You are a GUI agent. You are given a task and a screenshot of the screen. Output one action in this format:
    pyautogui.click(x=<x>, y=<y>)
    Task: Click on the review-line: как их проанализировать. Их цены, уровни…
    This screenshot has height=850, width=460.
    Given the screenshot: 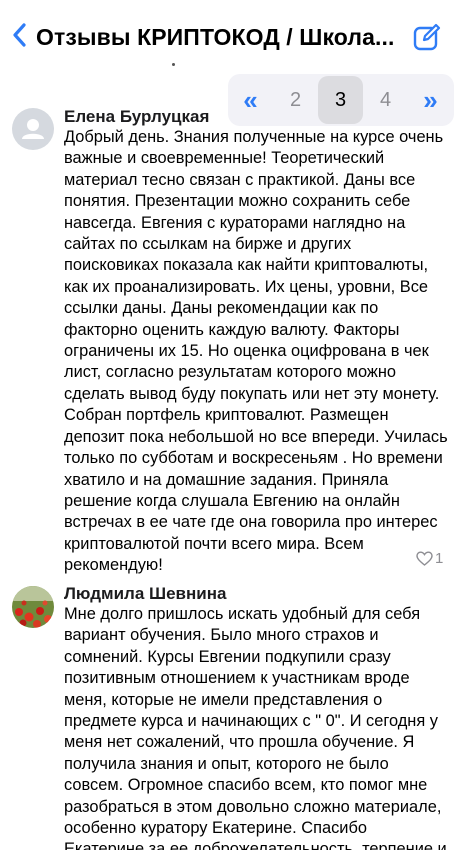 What is the action you would take?
    pyautogui.click(x=246, y=286)
    